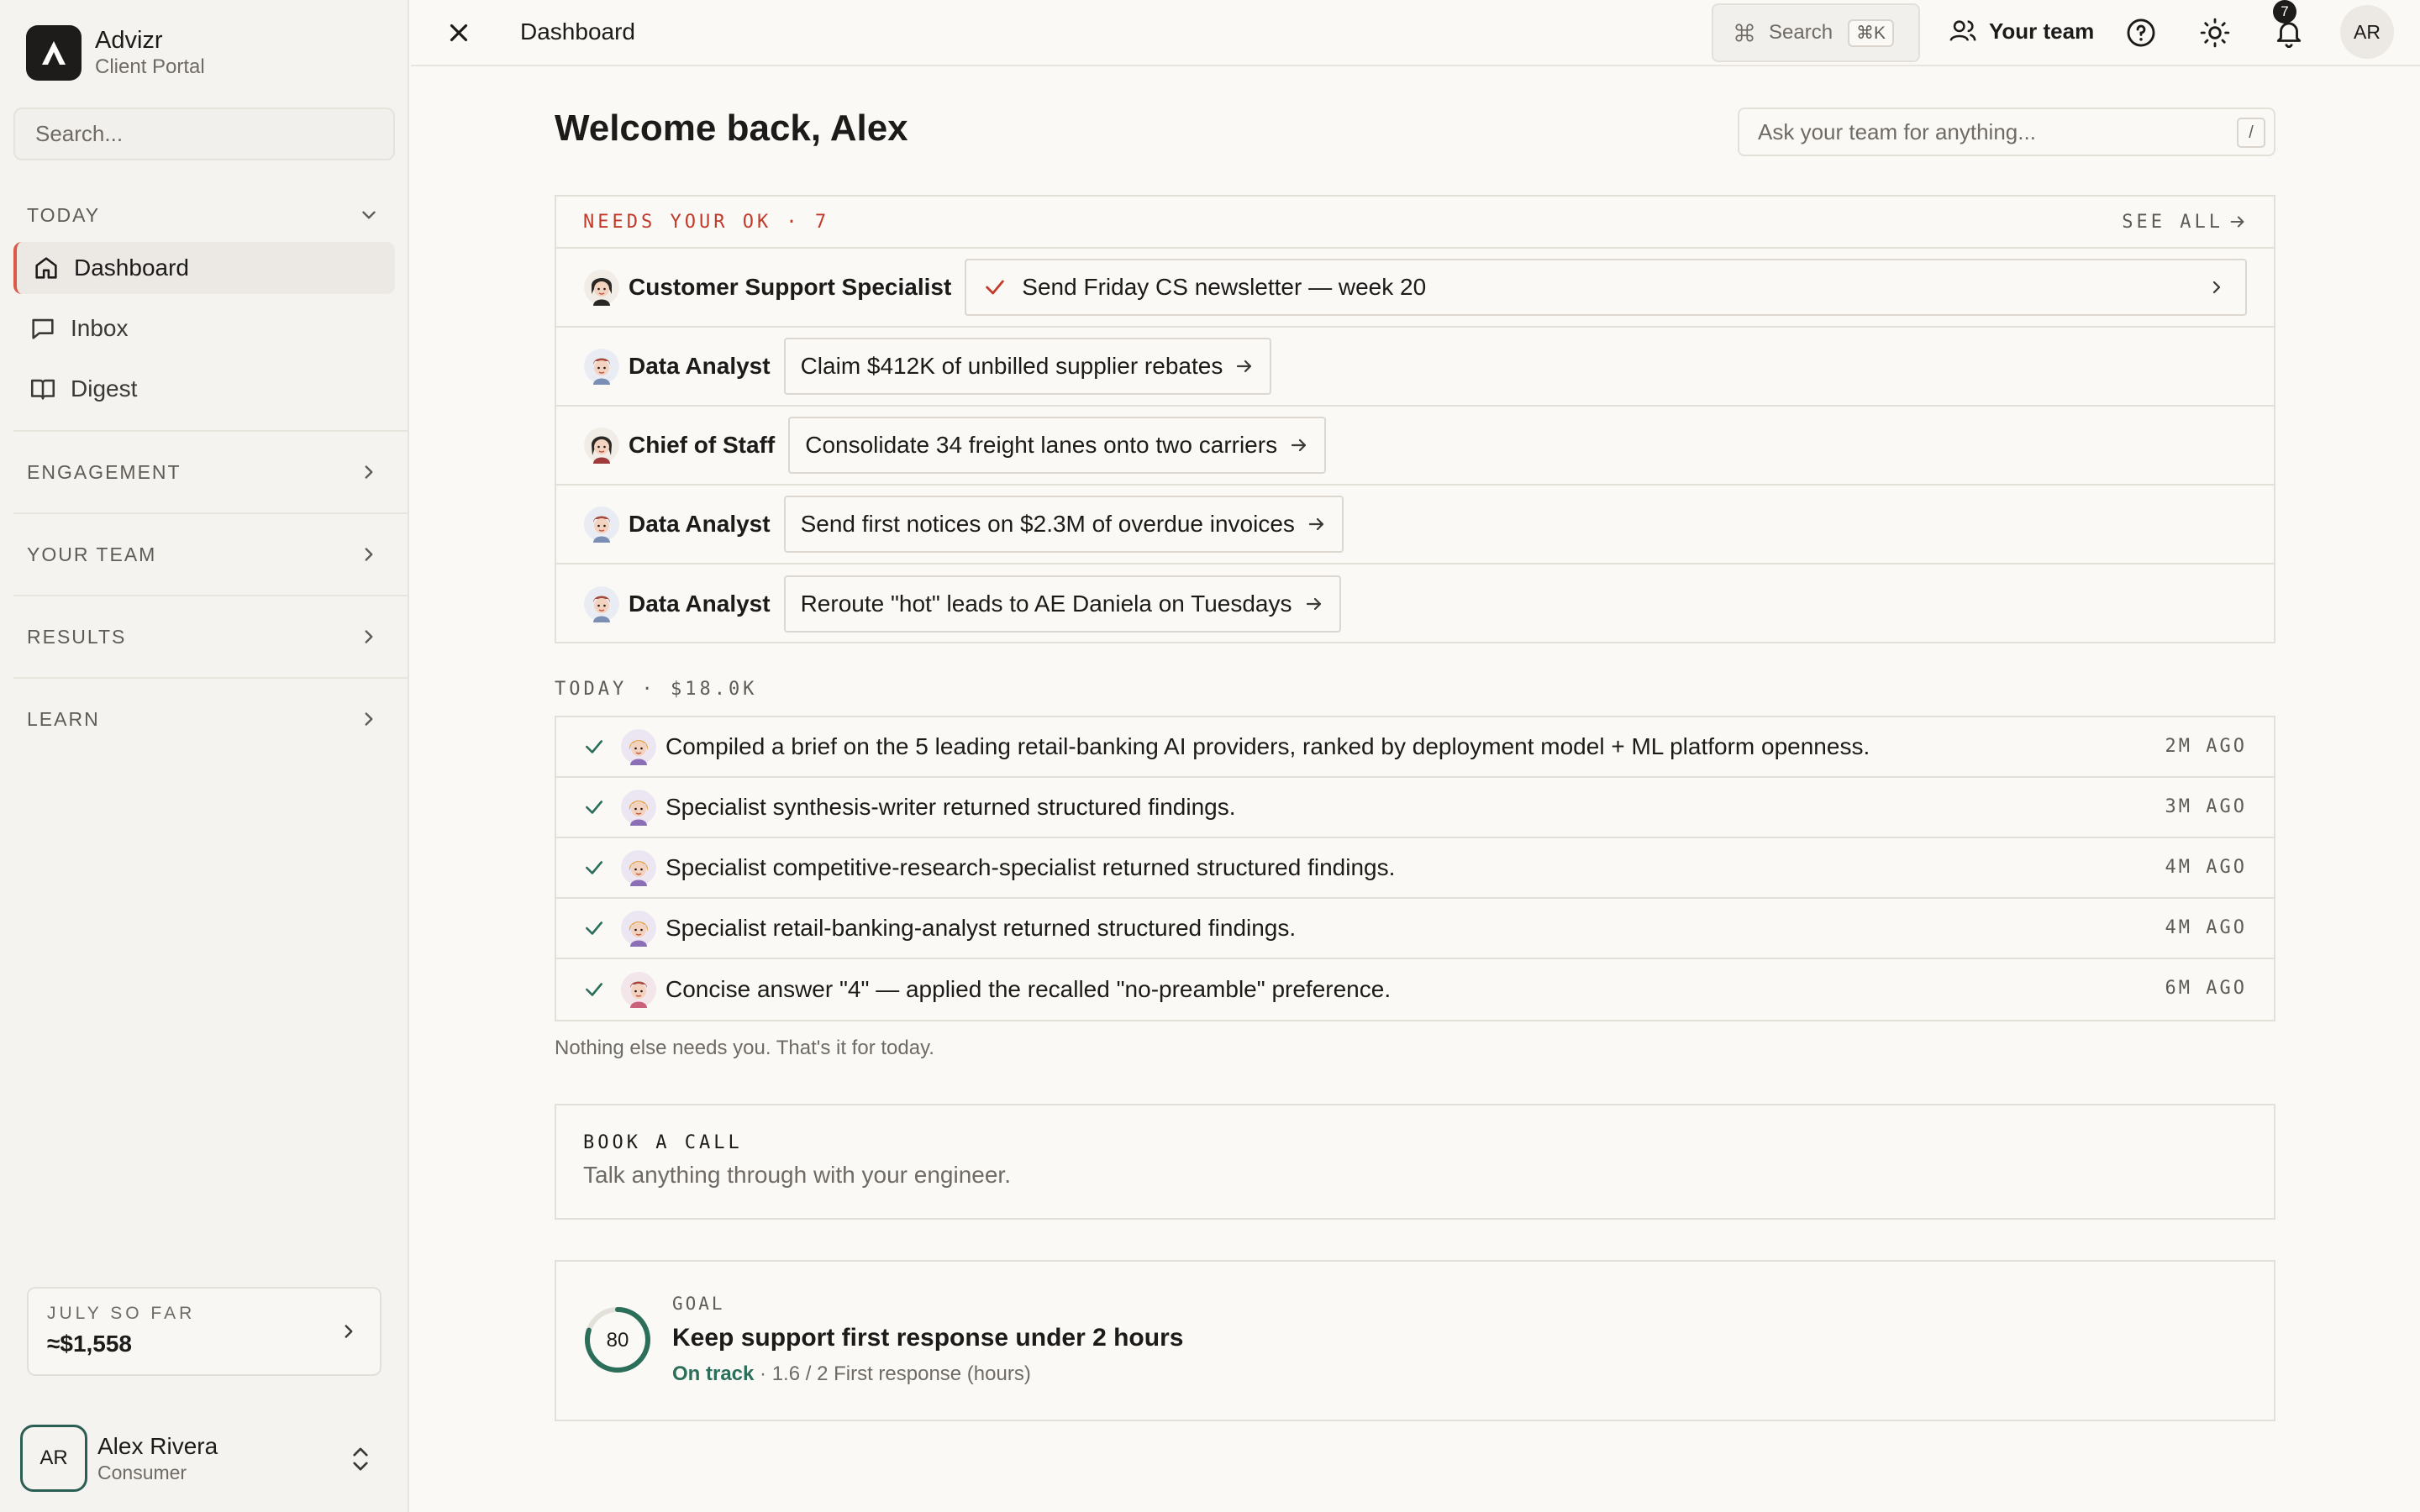 This screenshot has width=2420, height=1512. Describe the element at coordinates (121, 1313) in the screenshot. I see `spend-label: JULY SO FAR` at that location.